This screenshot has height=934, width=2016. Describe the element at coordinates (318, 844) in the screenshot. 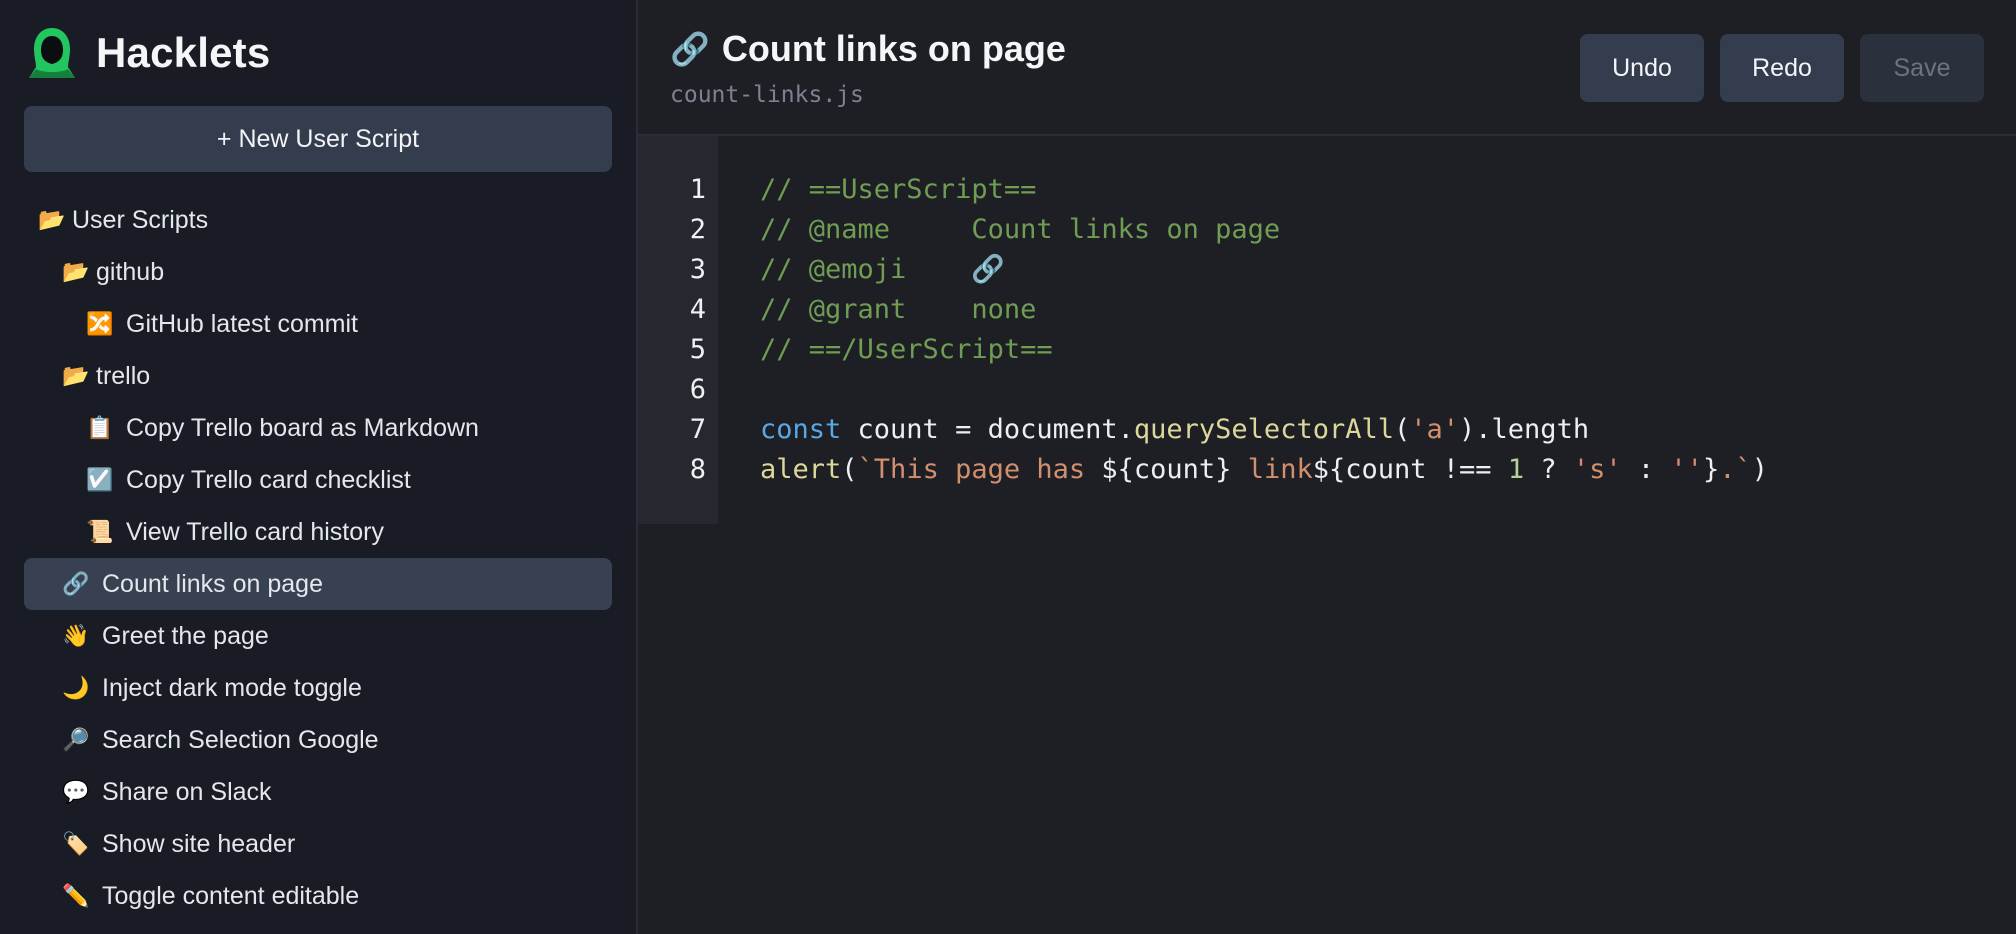

I see `script-item-show-site-header: 🏷️ Show site header` at that location.